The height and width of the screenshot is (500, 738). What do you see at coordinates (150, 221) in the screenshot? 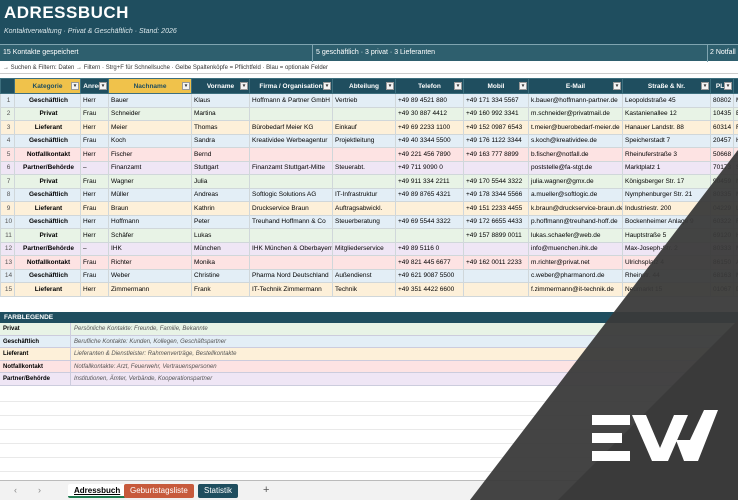
I see `cell-nn: Hoffmann` at bounding box center [150, 221].